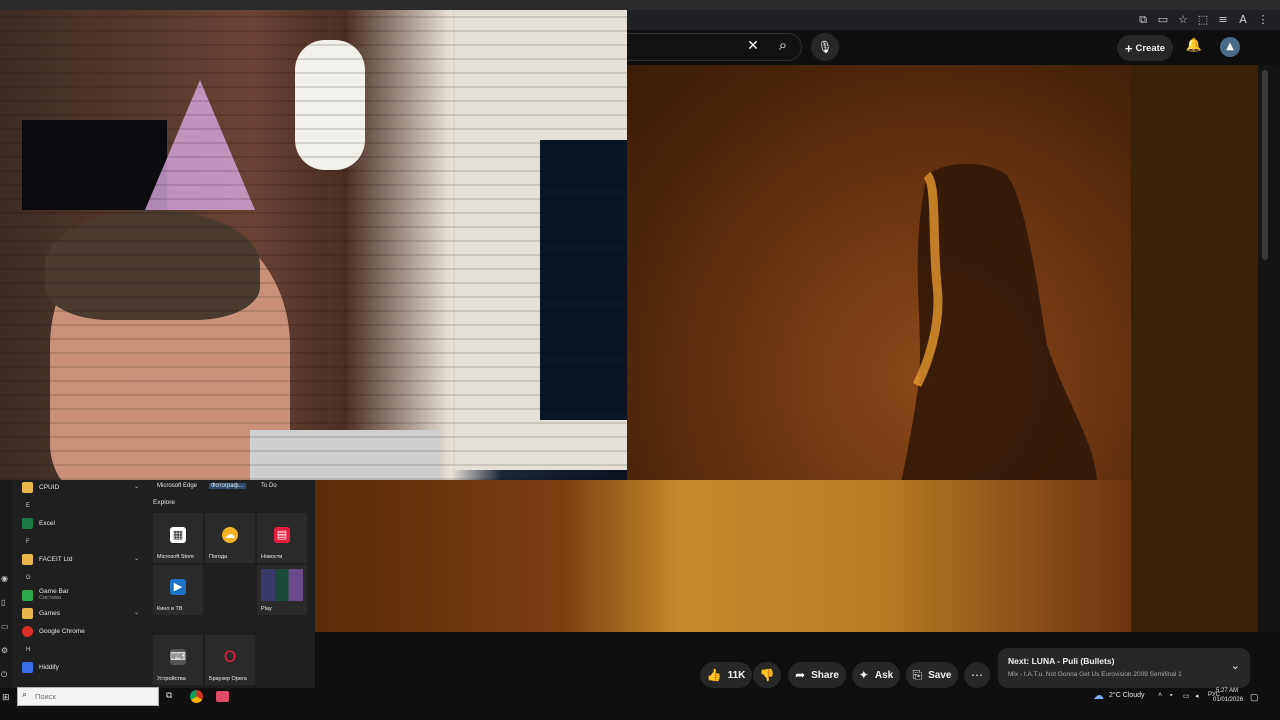  Describe the element at coordinates (714, 675) in the screenshot. I see `thumbs-up-icon: 👍` at that location.